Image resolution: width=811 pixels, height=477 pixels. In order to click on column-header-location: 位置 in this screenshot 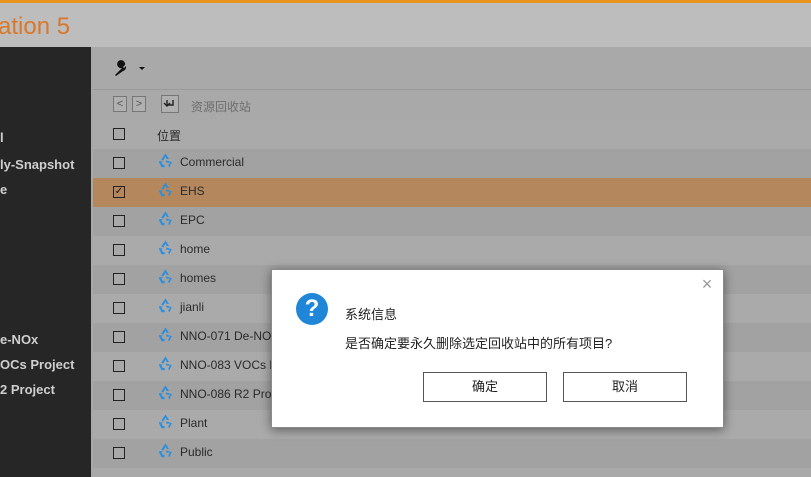, I will do `click(169, 135)`.